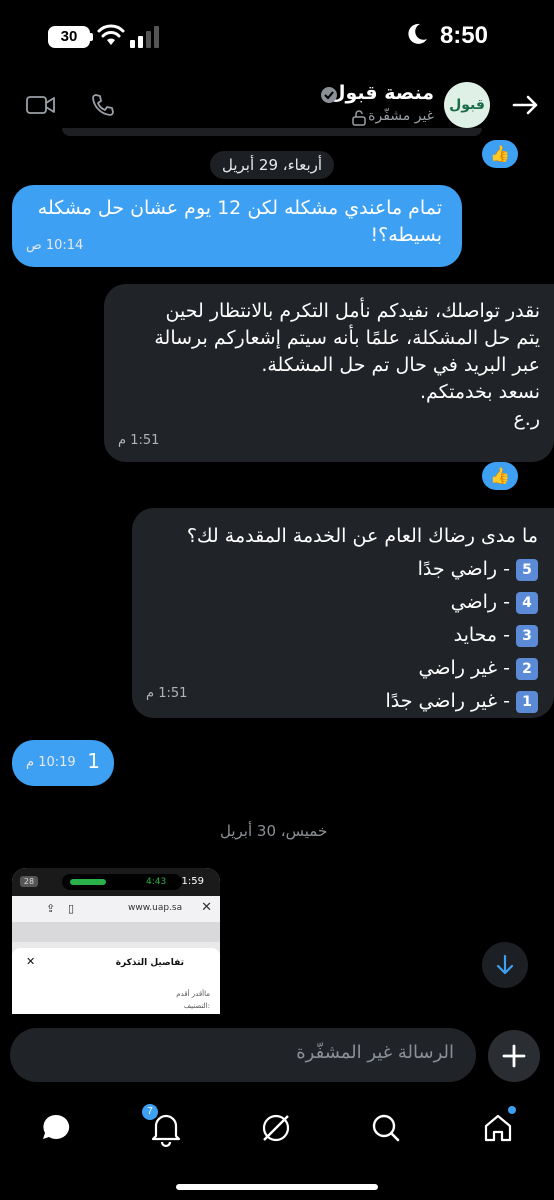  I want to click on survey-option-5: 5 - راضي جدًا, so click(342, 569).